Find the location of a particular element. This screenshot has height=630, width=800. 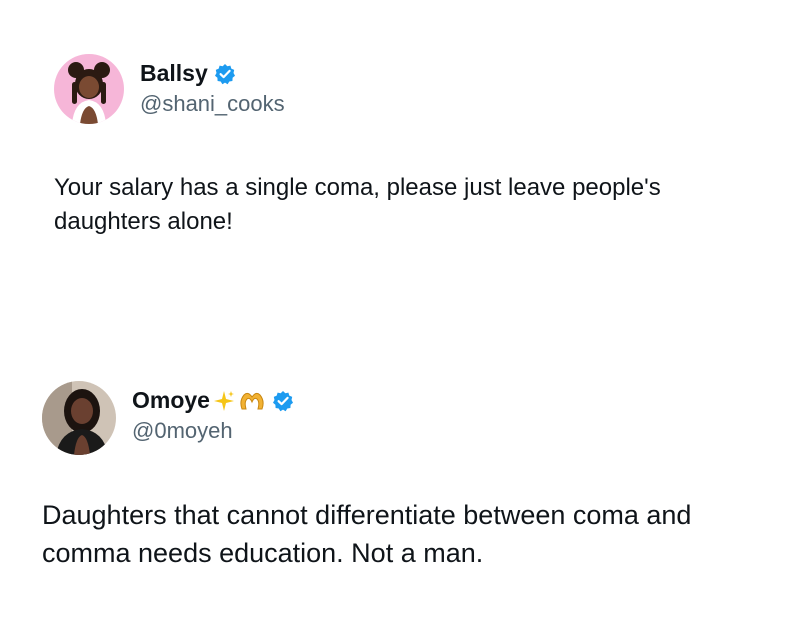

avatar-illustration-icon is located at coordinates (89, 89).